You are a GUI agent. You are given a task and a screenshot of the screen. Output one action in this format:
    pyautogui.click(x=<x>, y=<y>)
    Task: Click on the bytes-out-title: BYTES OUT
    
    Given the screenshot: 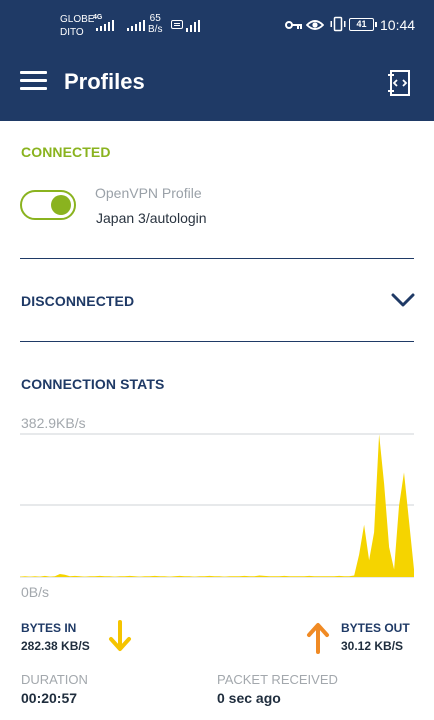 What is the action you would take?
    pyautogui.click(x=375, y=628)
    